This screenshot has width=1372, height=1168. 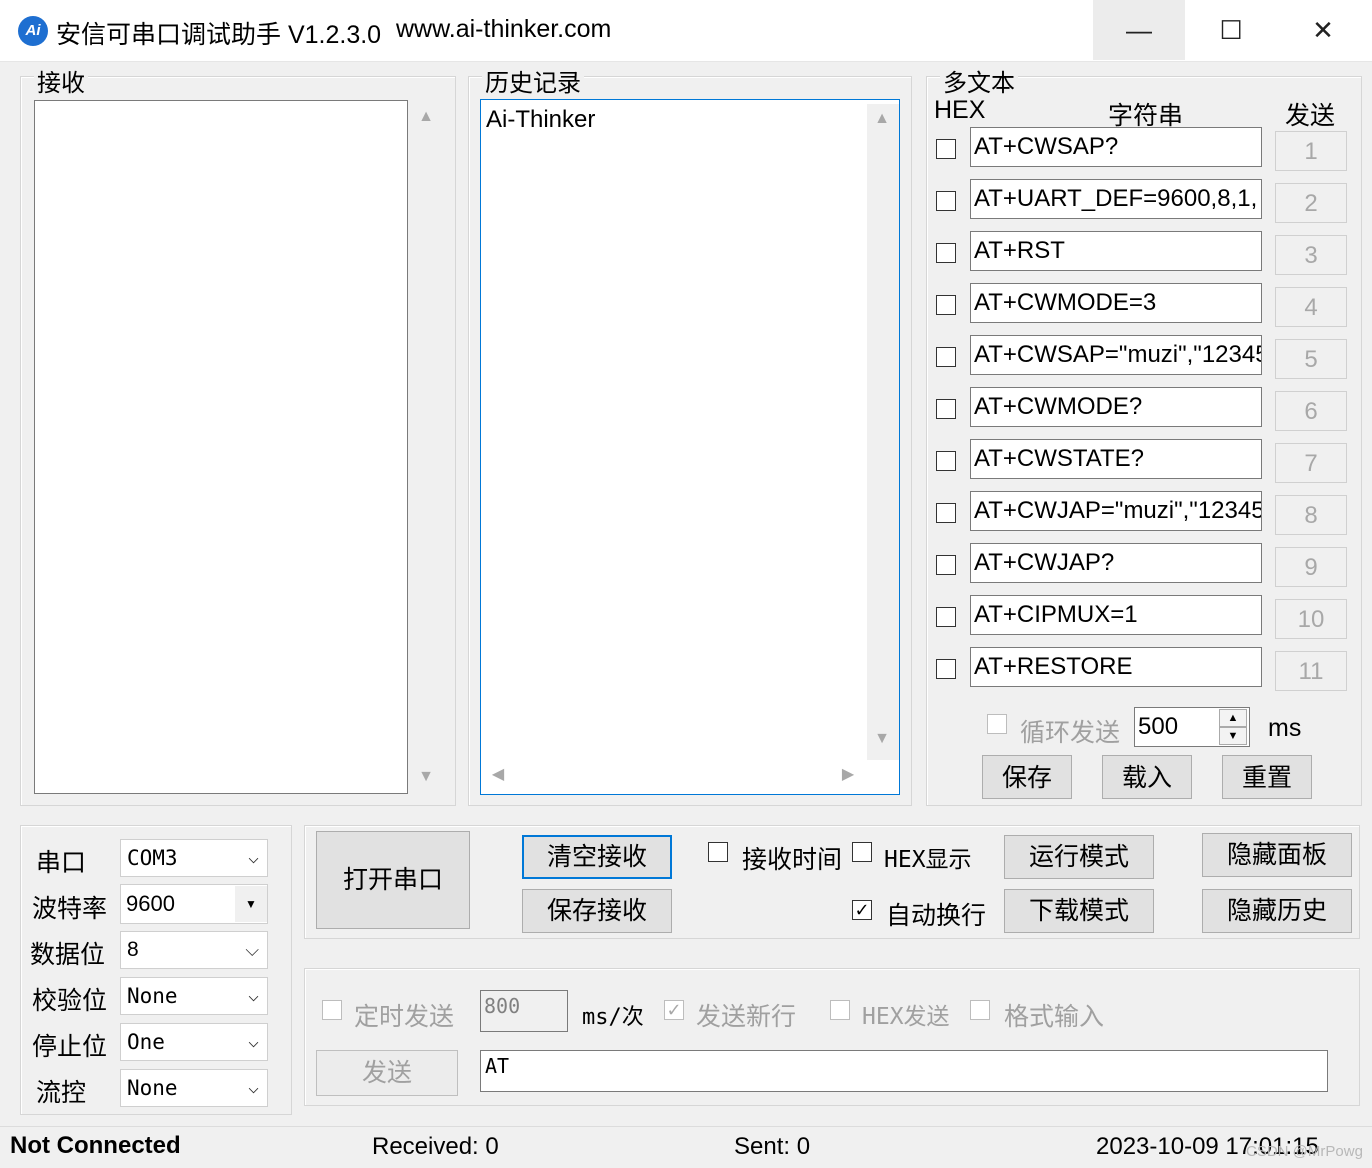 What do you see at coordinates (1139, 30) in the screenshot?
I see `minimize-button: —` at bounding box center [1139, 30].